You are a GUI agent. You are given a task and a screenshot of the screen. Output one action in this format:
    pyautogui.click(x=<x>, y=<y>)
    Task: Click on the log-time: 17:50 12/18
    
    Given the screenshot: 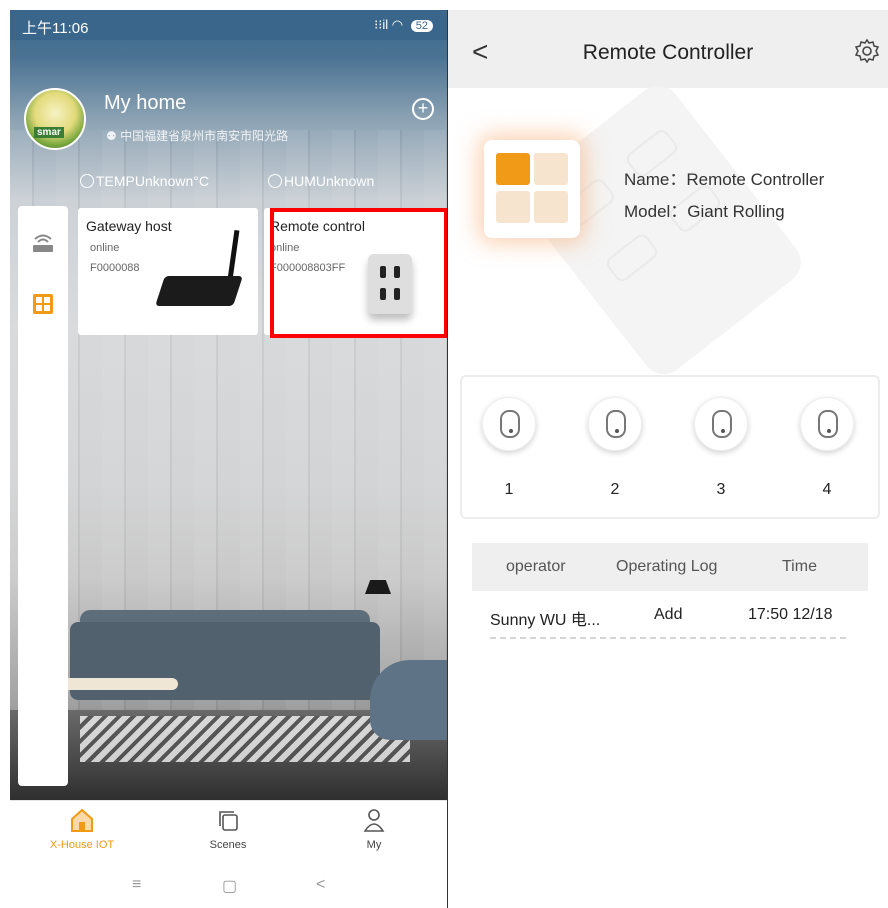 What is the action you would take?
    pyautogui.click(x=790, y=614)
    